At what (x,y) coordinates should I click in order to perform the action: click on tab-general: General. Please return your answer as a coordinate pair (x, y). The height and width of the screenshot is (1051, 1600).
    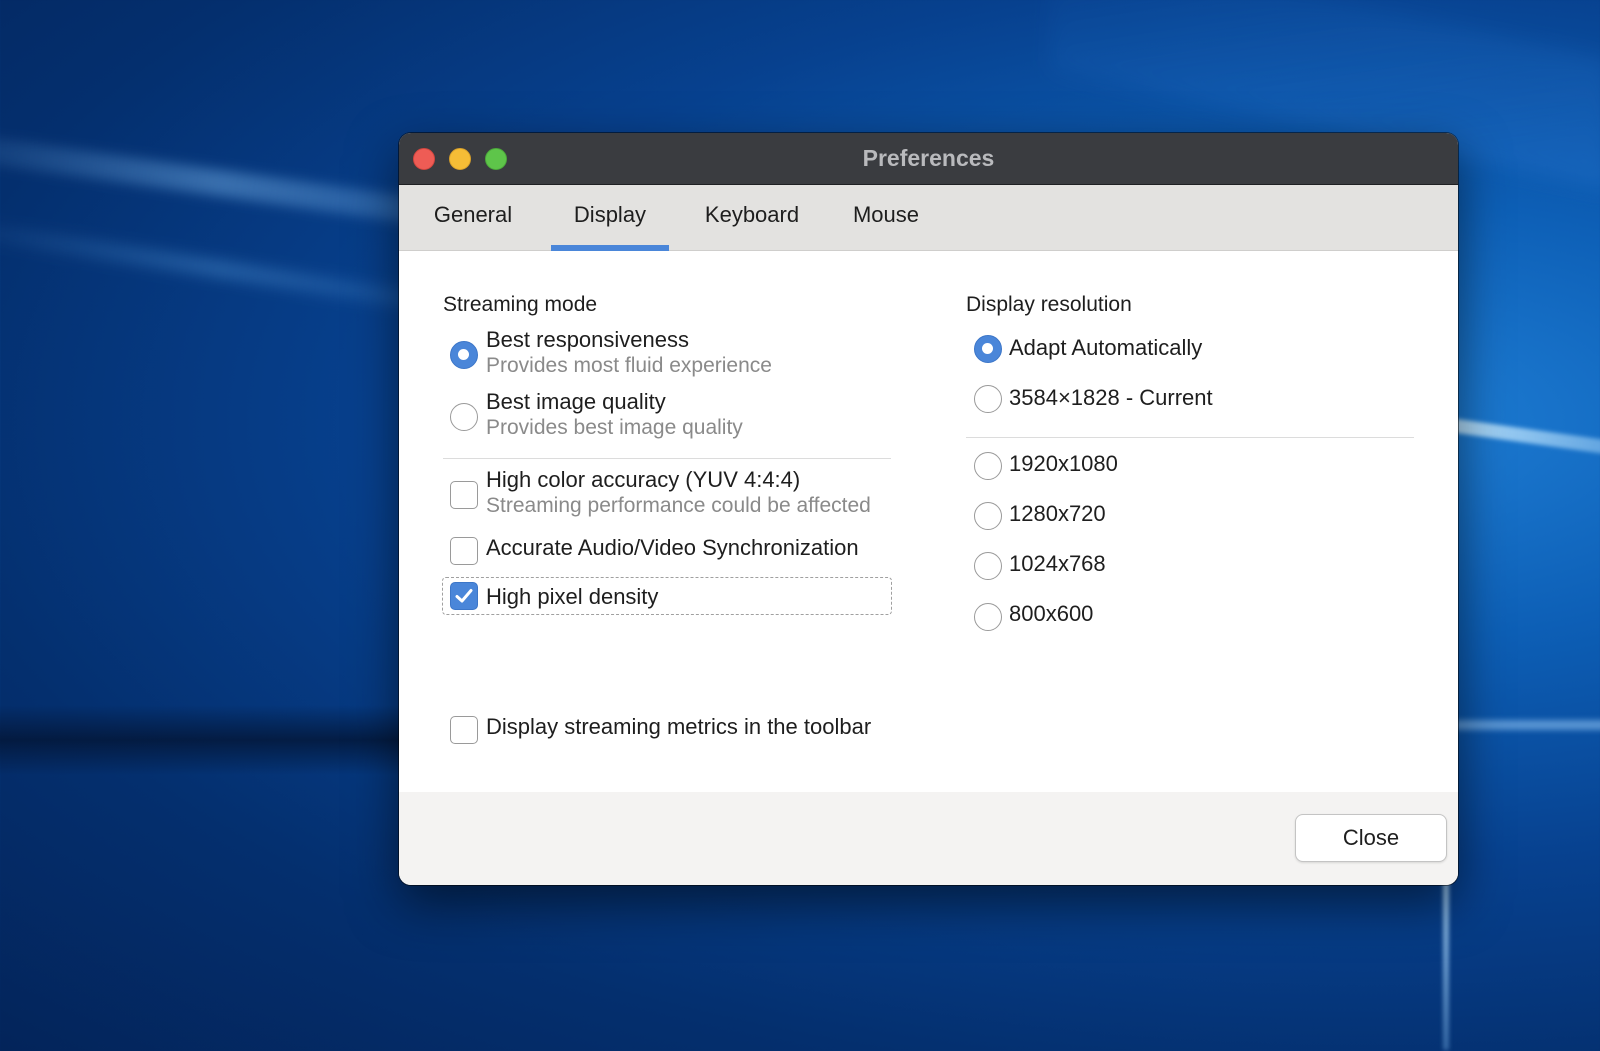
    Looking at the image, I should click on (473, 218).